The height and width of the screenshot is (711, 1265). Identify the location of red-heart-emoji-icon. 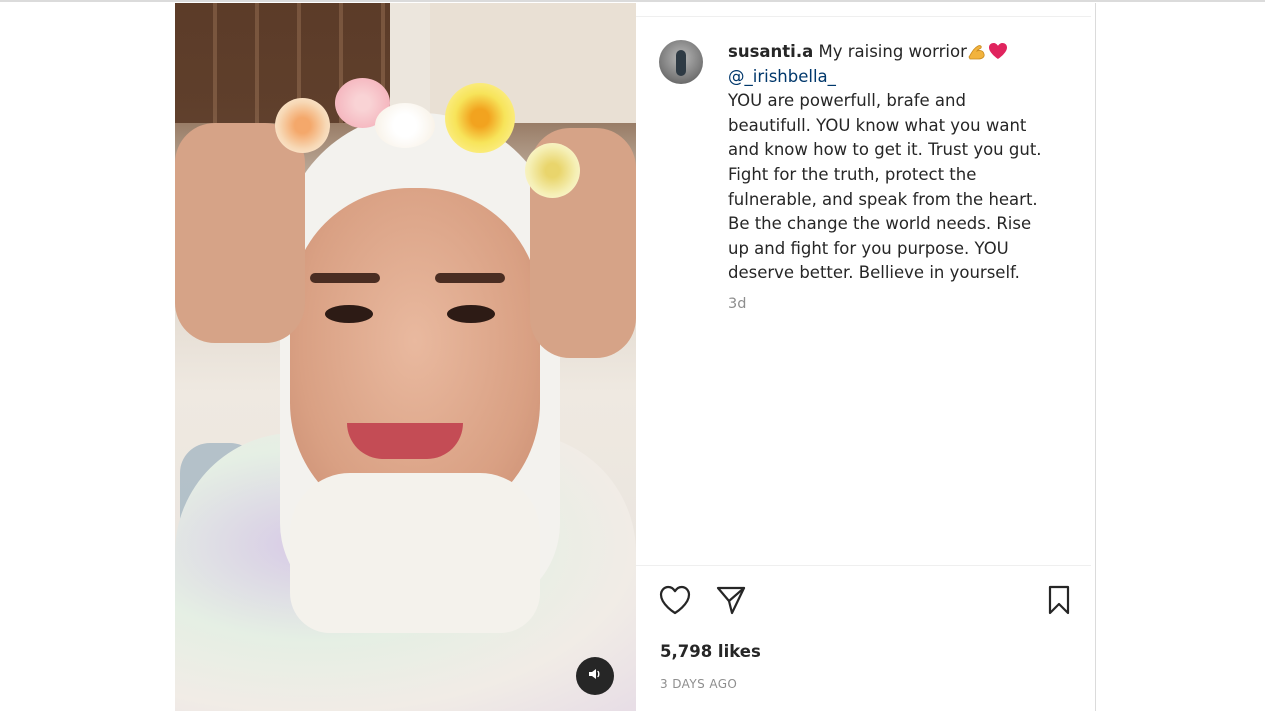
(998, 51).